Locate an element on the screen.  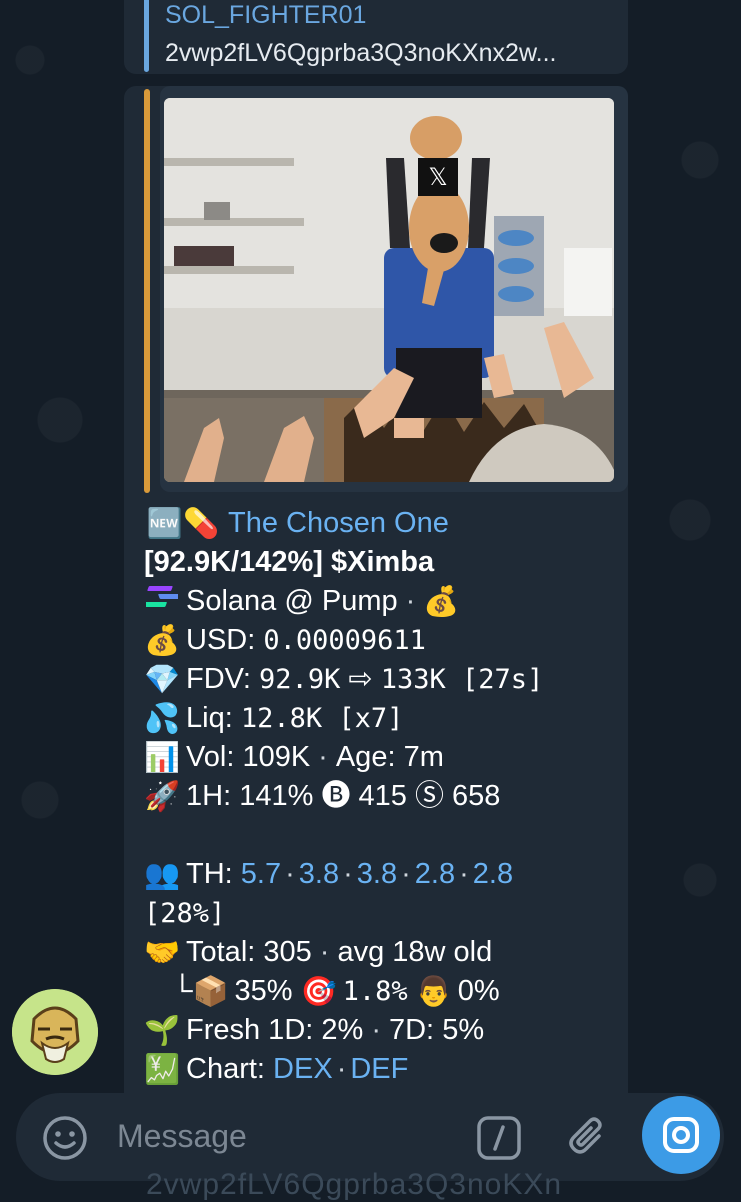
fdv-target: 133K [27s] is located at coordinates (462, 679).